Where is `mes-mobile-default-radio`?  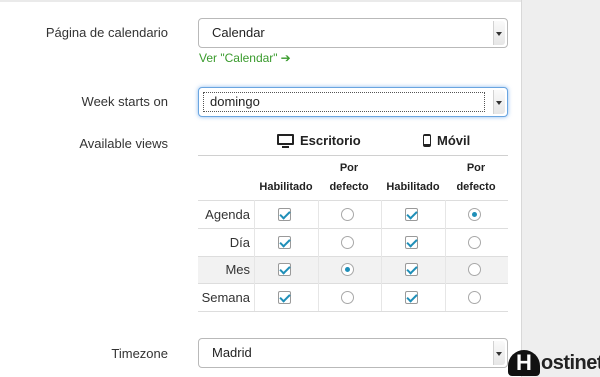
mes-mobile-default-radio is located at coordinates (474, 269).